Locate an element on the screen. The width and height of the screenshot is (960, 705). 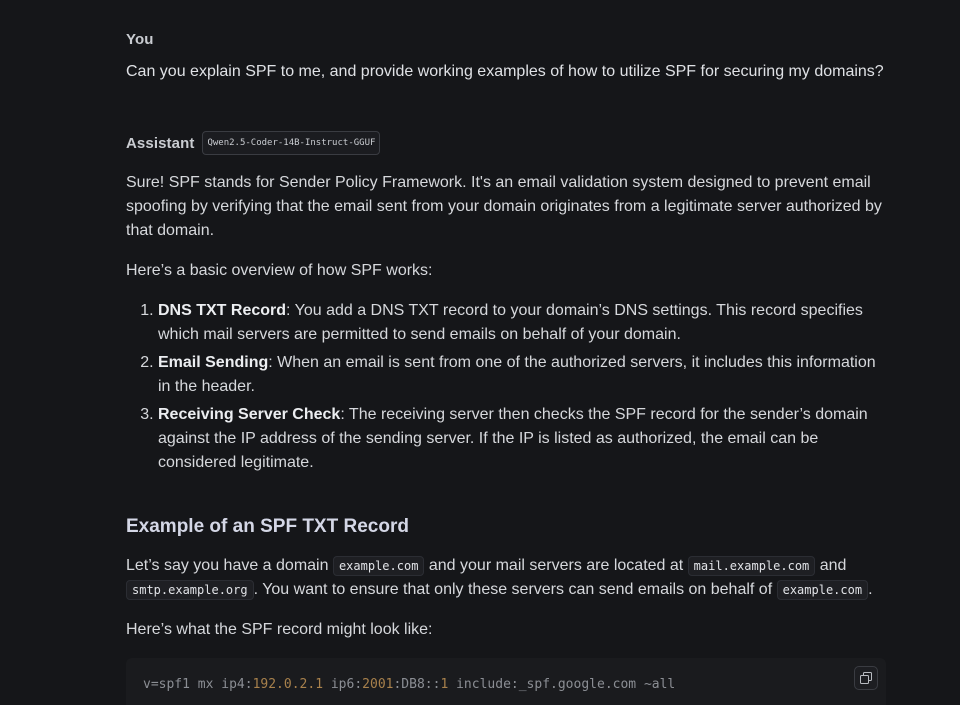
example-text: Let’s say you have a domain is located at coordinates (229, 565).